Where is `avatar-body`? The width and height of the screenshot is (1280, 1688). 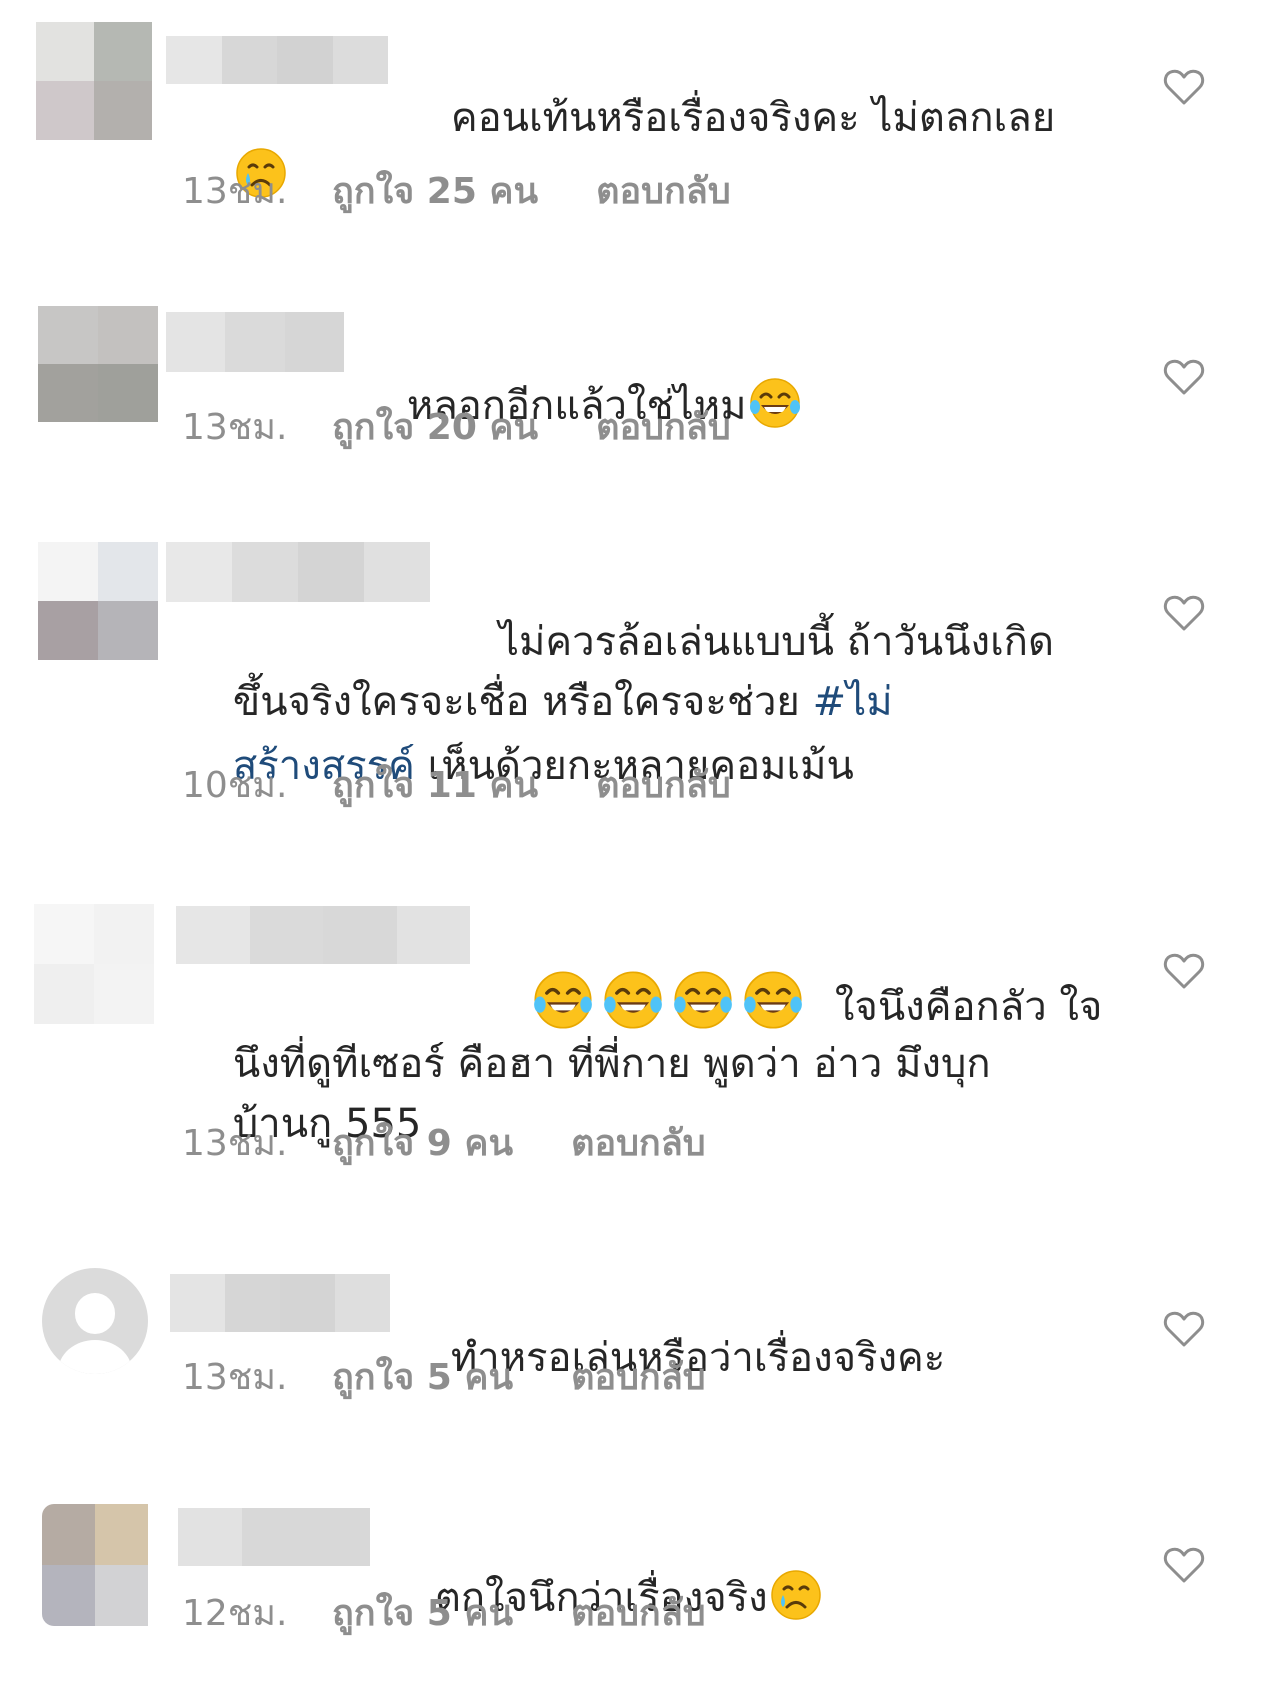
avatar-body is located at coordinates (95, 1357).